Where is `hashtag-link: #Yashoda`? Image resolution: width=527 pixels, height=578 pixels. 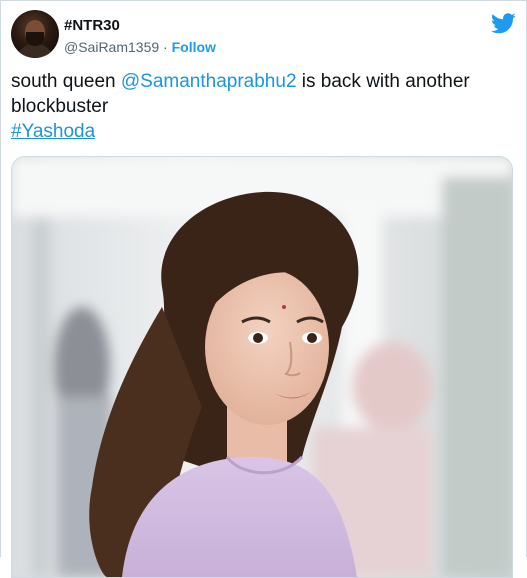
hashtag-link: #Yashoda is located at coordinates (53, 131).